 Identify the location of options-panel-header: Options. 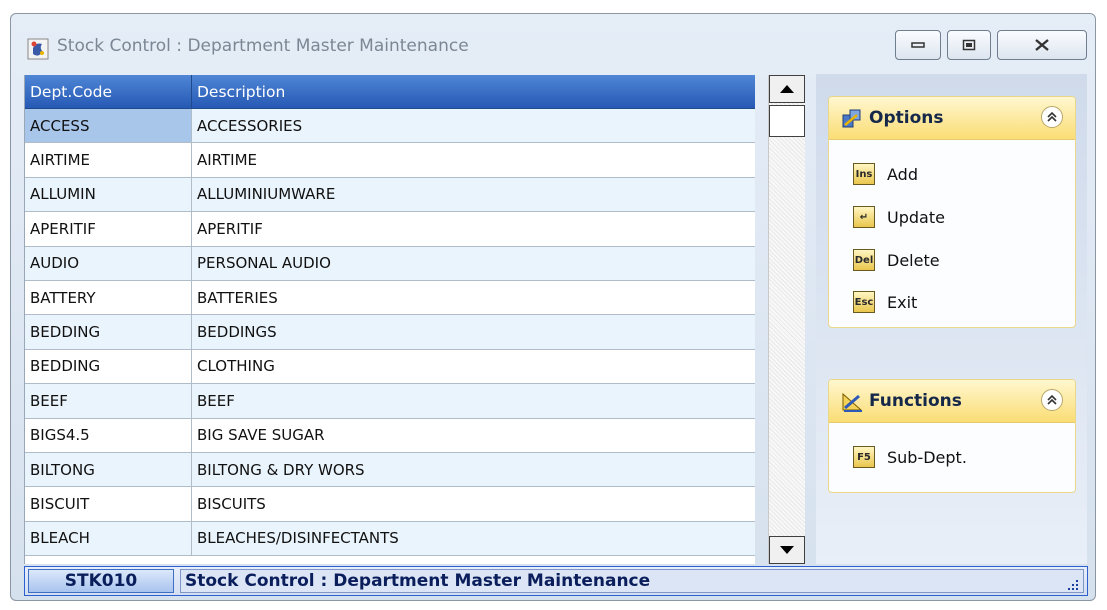
(952, 118).